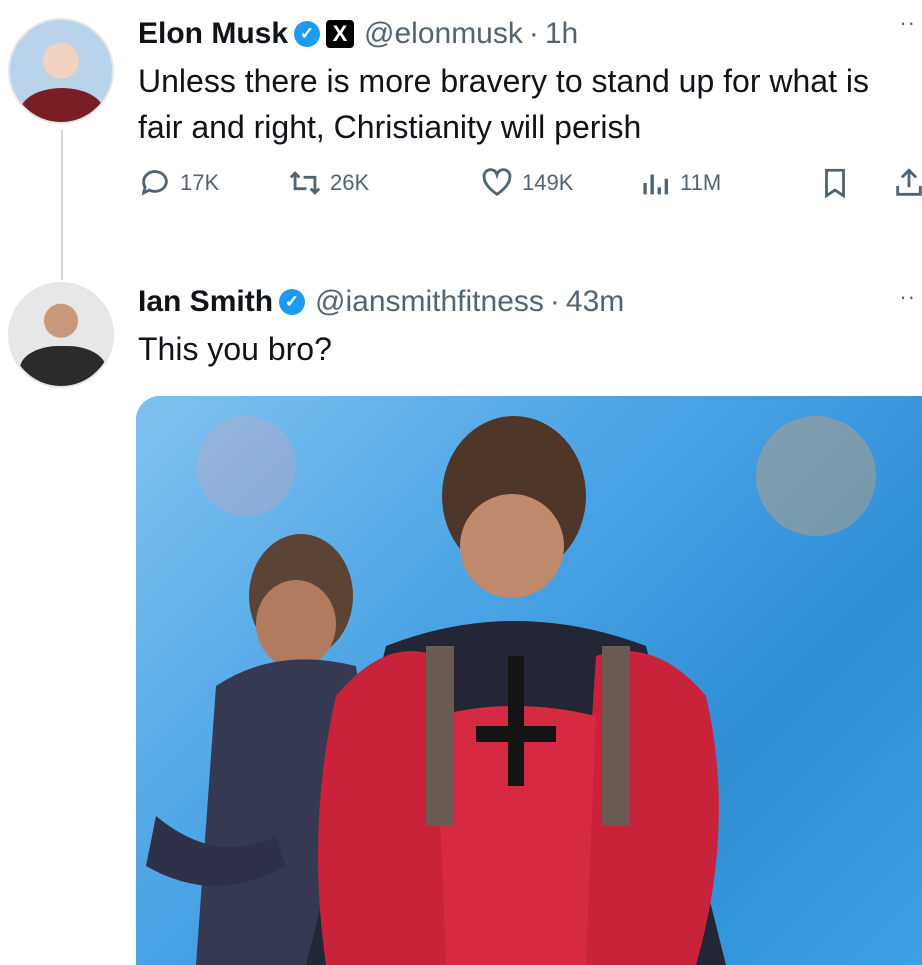 The width and height of the screenshot is (922, 965). I want to click on timestamp: 1h, so click(561, 34).